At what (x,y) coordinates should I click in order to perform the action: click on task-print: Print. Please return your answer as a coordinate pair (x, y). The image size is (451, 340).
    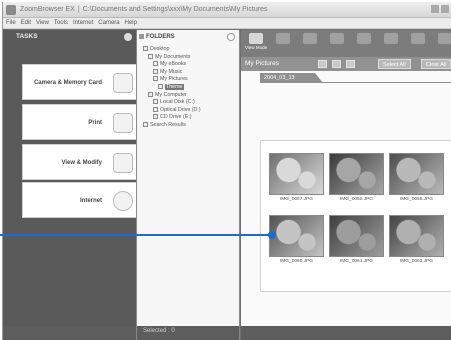
    Looking at the image, I should click on (79, 122).